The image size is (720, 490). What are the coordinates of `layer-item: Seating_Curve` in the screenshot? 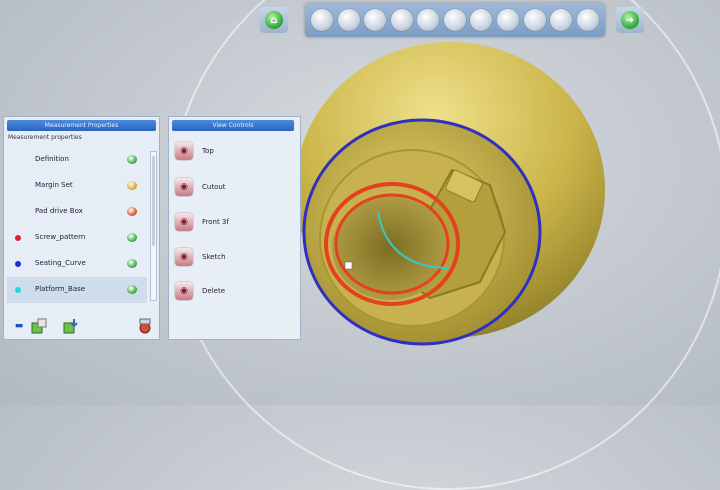 It's located at (77, 264).